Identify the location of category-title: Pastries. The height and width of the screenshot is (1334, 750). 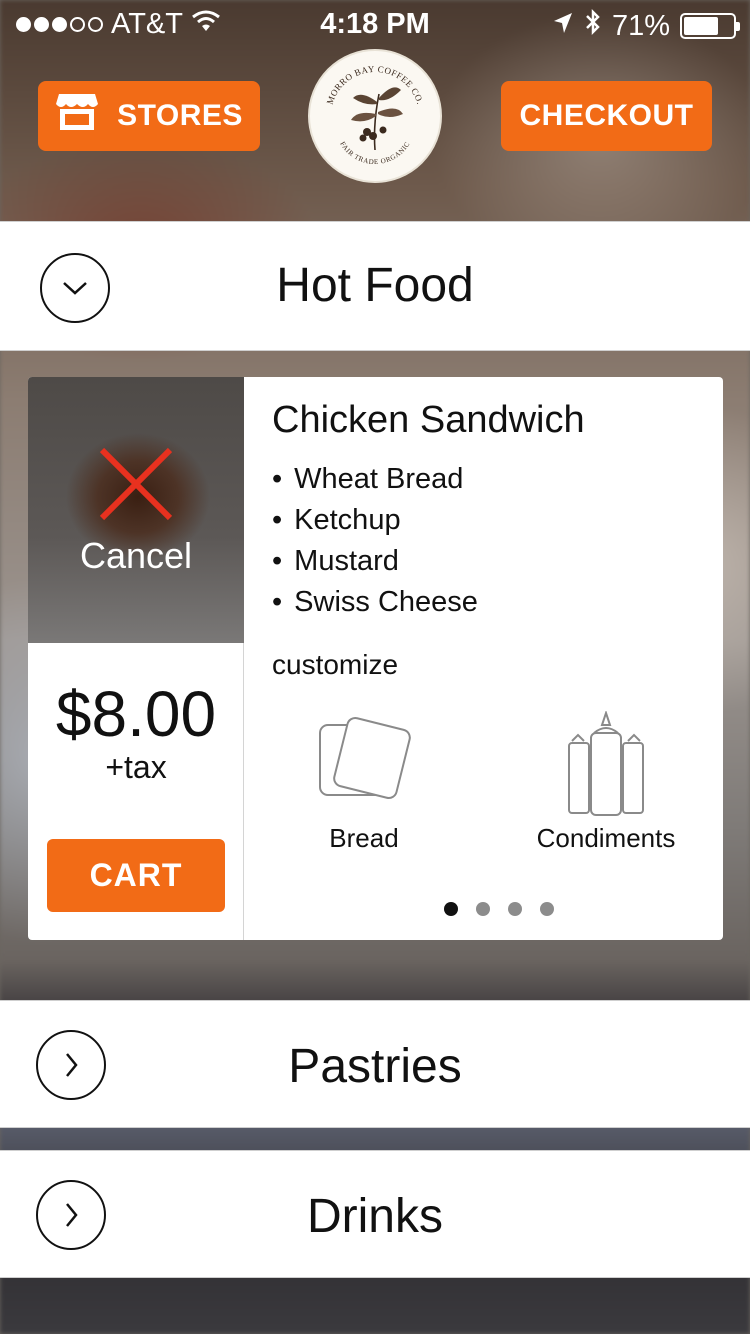
(375, 1066).